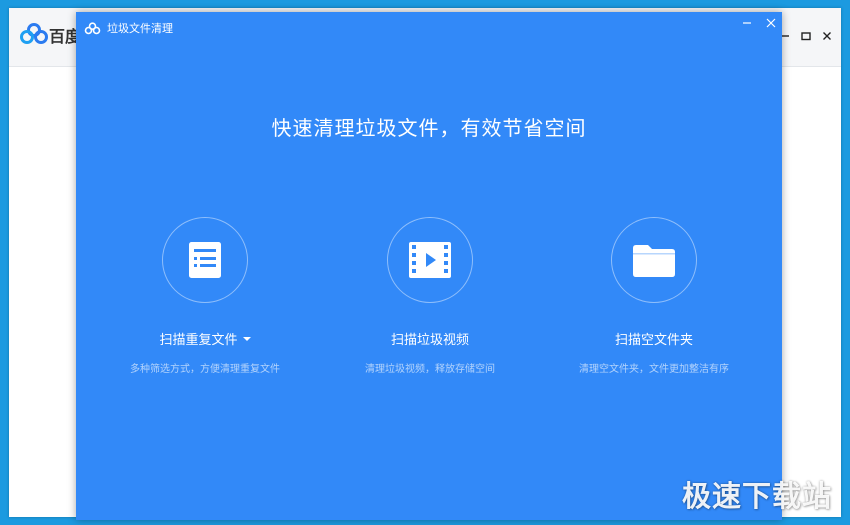 Image resolution: width=850 pixels, height=525 pixels. What do you see at coordinates (198, 340) in the screenshot?
I see `feature-label: 扫描重复文件` at bounding box center [198, 340].